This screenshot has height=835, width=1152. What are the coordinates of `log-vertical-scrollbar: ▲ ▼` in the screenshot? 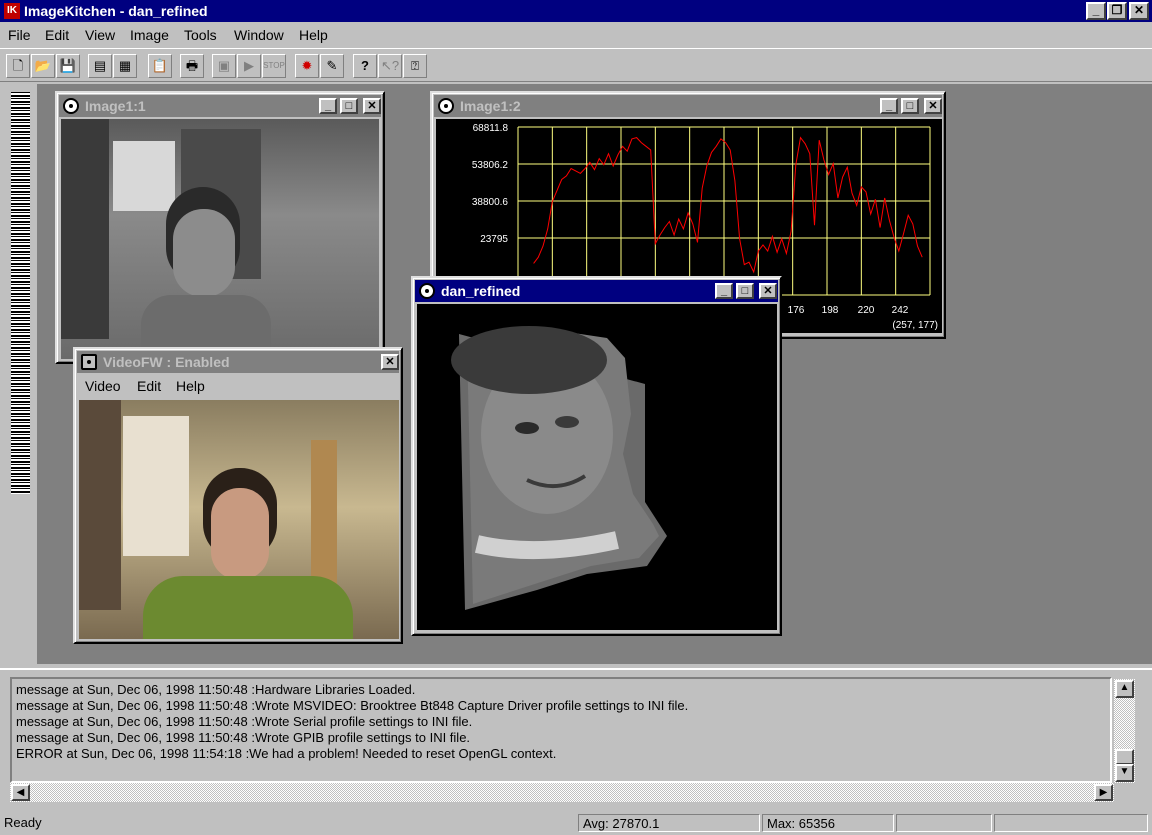 It's located at (1124, 731).